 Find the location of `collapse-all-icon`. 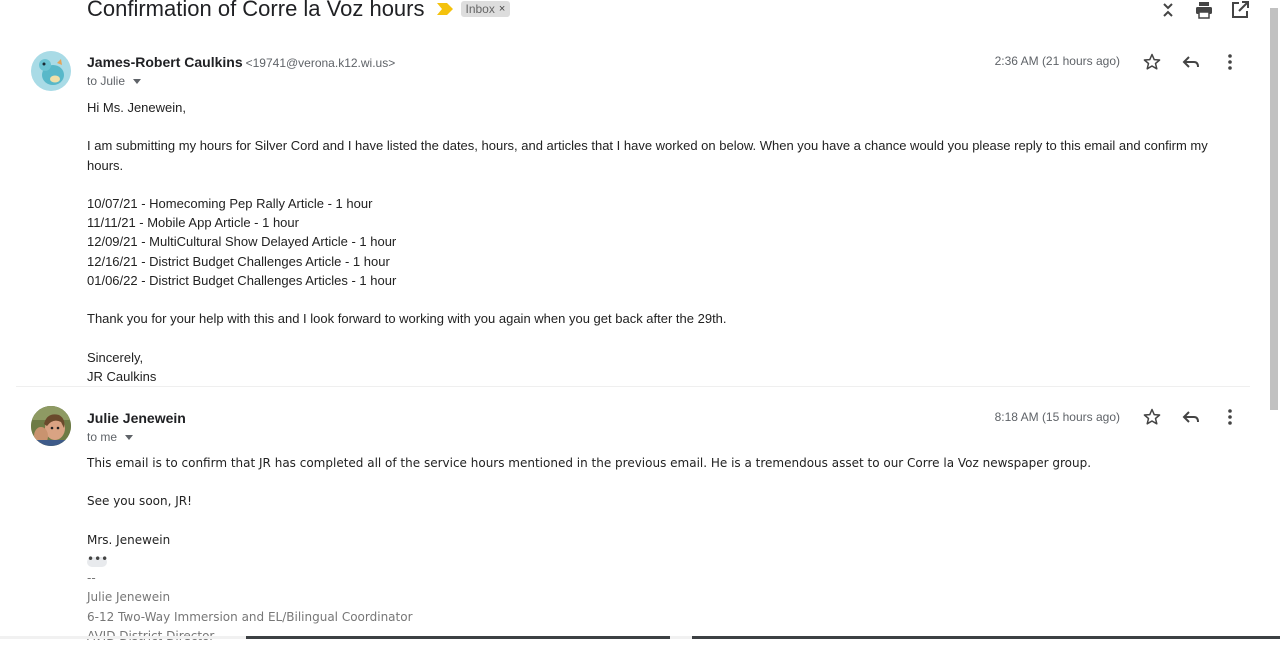

collapse-all-icon is located at coordinates (1168, 10).